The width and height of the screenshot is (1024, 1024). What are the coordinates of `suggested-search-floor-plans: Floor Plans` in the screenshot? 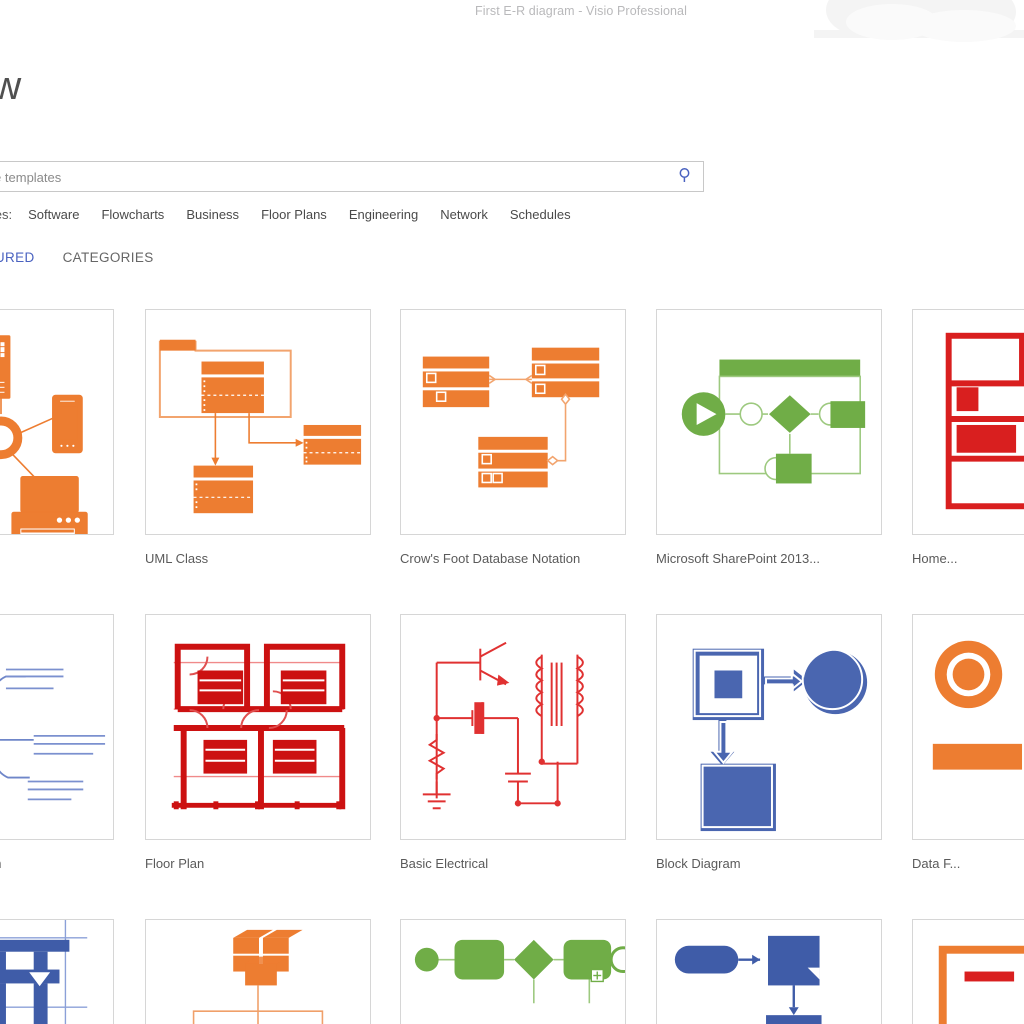 It's located at (294, 214).